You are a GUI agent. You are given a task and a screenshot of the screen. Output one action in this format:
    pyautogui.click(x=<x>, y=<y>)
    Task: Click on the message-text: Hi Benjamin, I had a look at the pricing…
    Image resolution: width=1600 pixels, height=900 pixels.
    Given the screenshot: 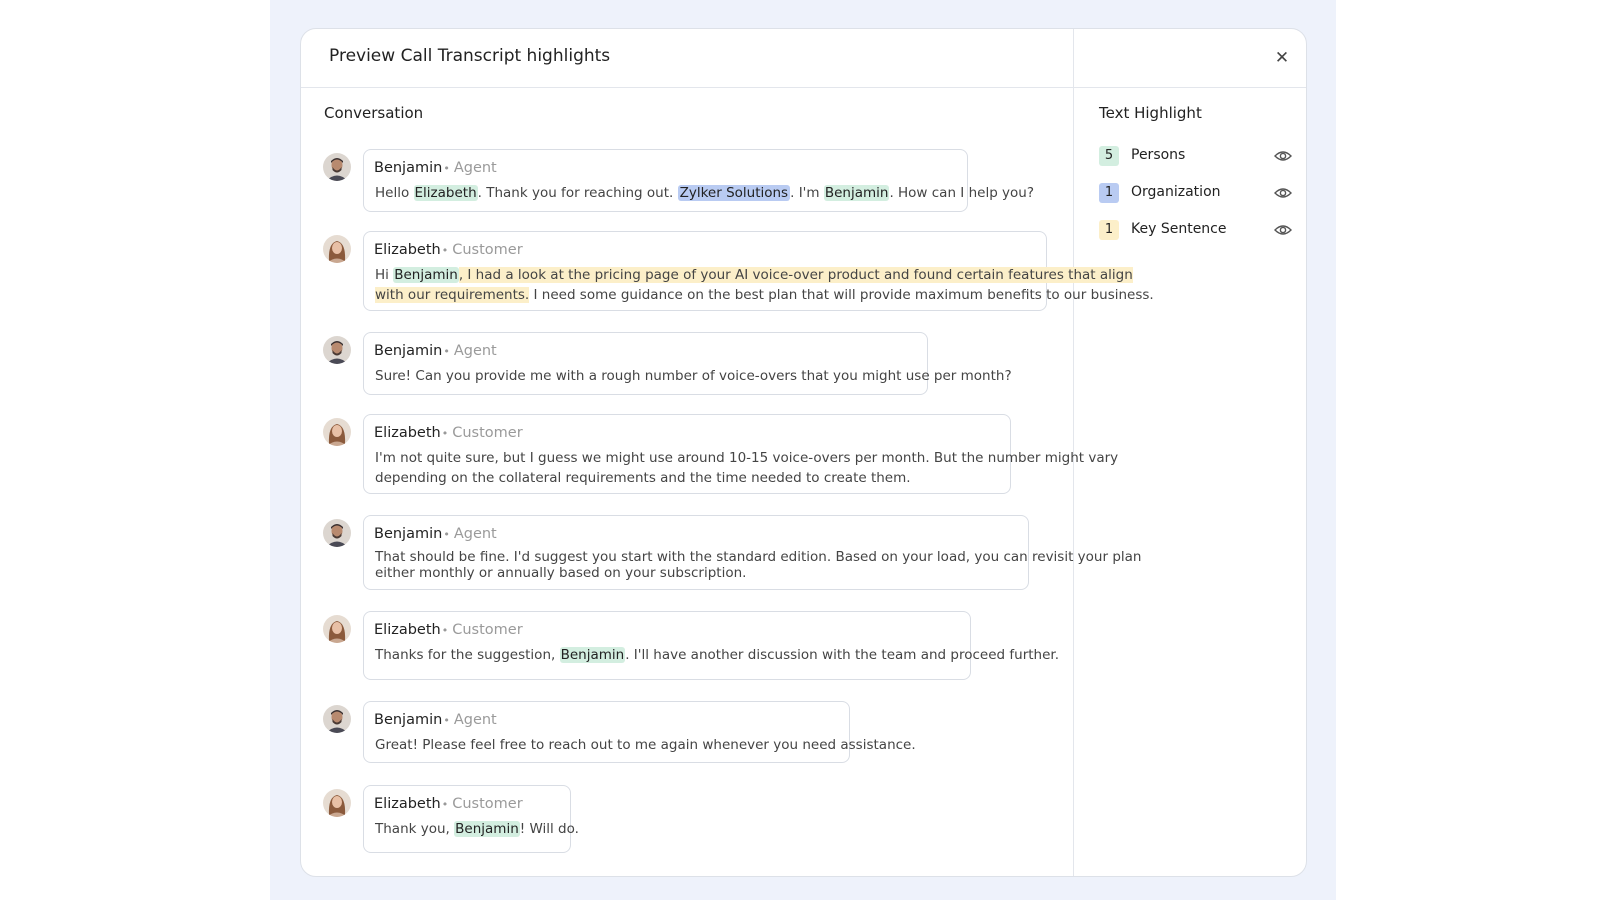 What is the action you would take?
    pyautogui.click(x=764, y=285)
    